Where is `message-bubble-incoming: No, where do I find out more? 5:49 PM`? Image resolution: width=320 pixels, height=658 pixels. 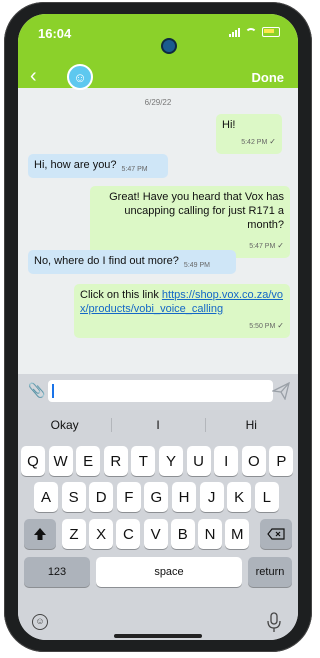
message-bubble-incoming: No, where do I find out more? 5:49 PM is located at coordinates (132, 262).